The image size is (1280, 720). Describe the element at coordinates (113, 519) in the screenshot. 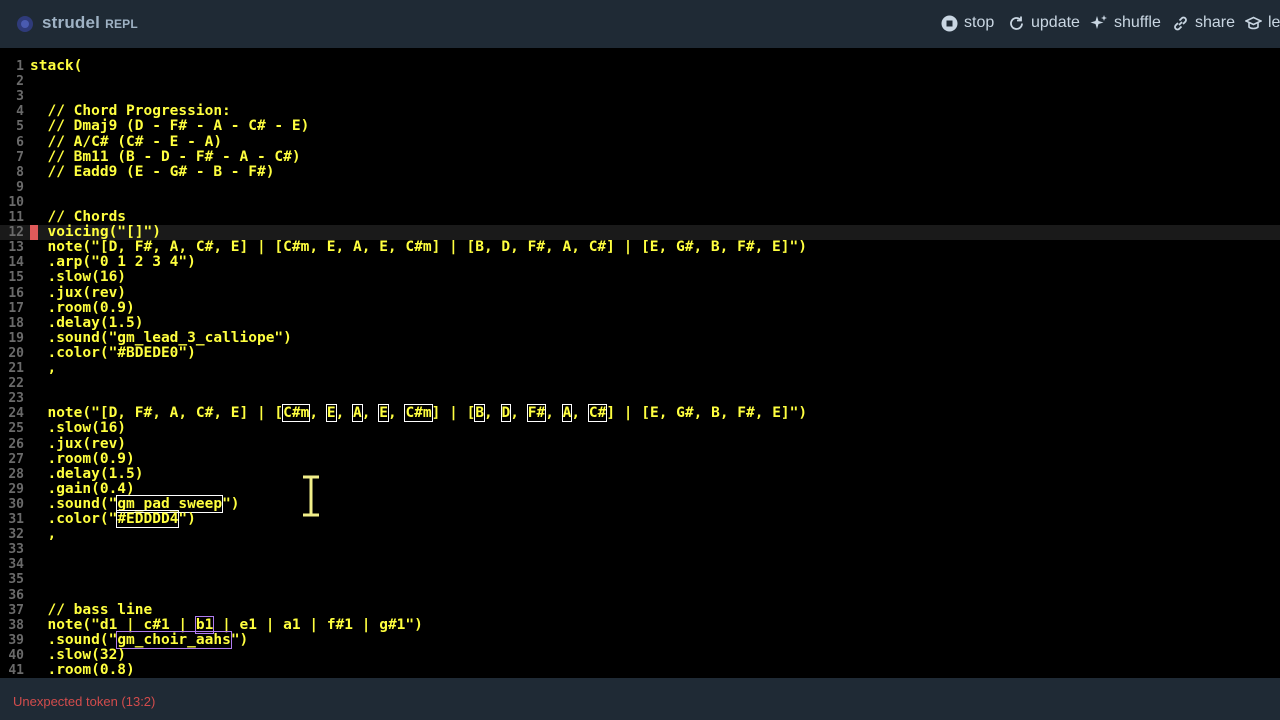

I see `code-text: .color("#EDDDD4")` at that location.